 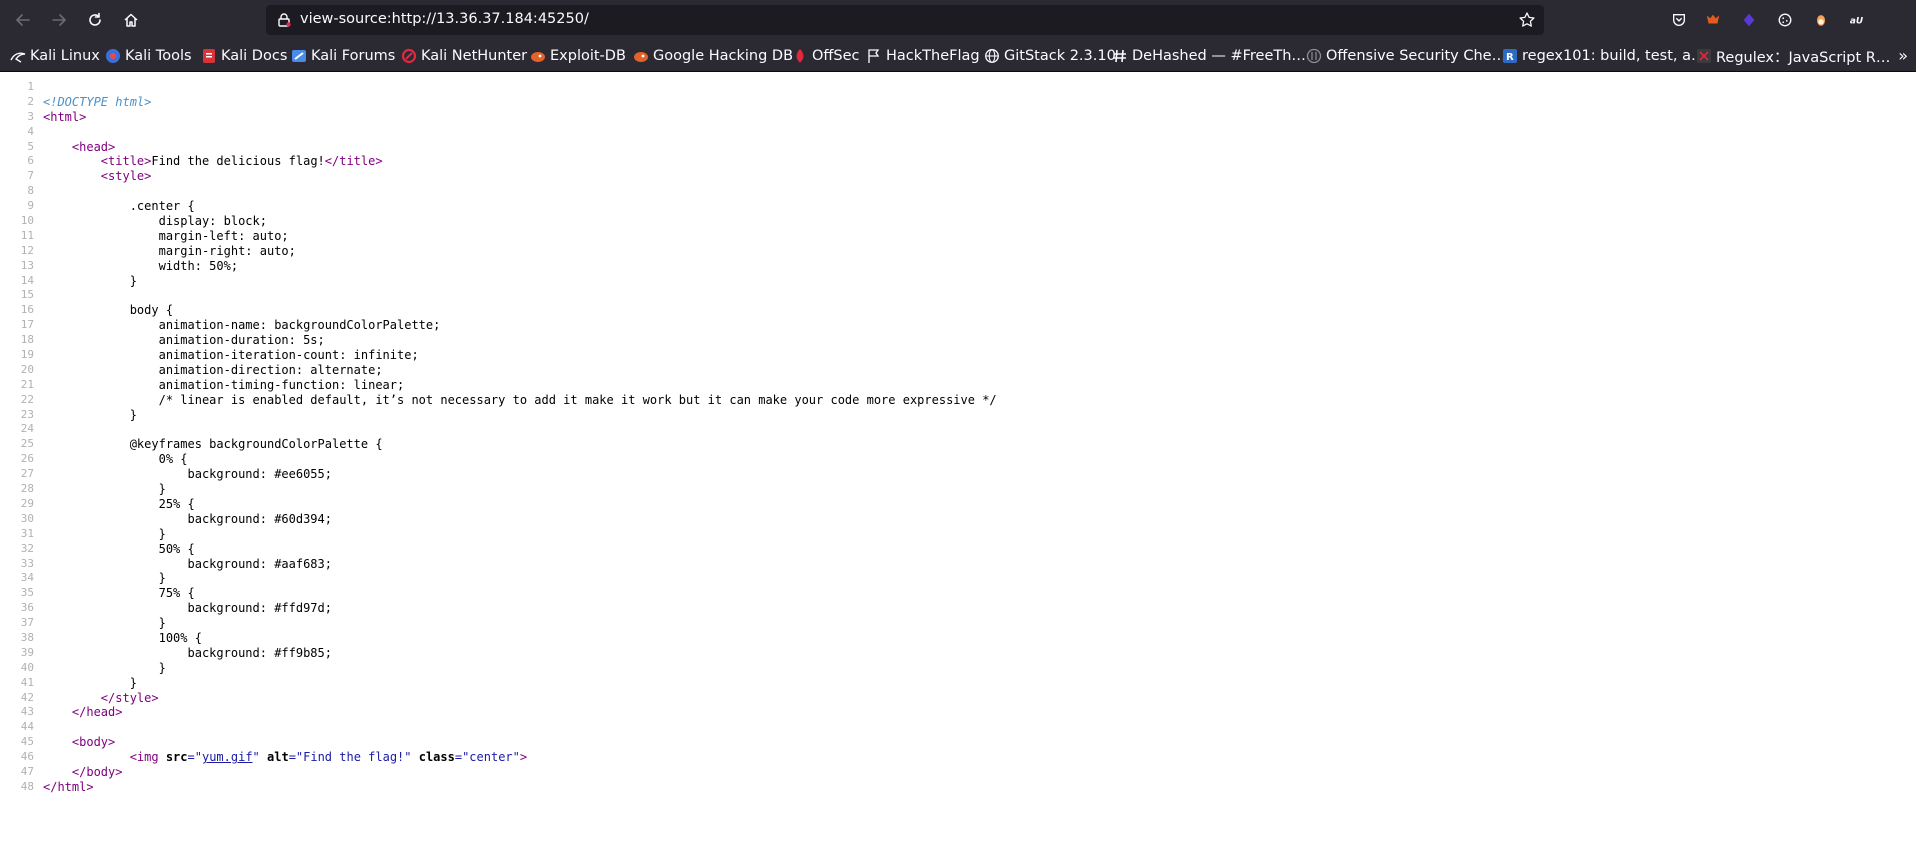 What do you see at coordinates (148, 56) in the screenshot?
I see `bookmark-kali-tools: Kali Tools` at bounding box center [148, 56].